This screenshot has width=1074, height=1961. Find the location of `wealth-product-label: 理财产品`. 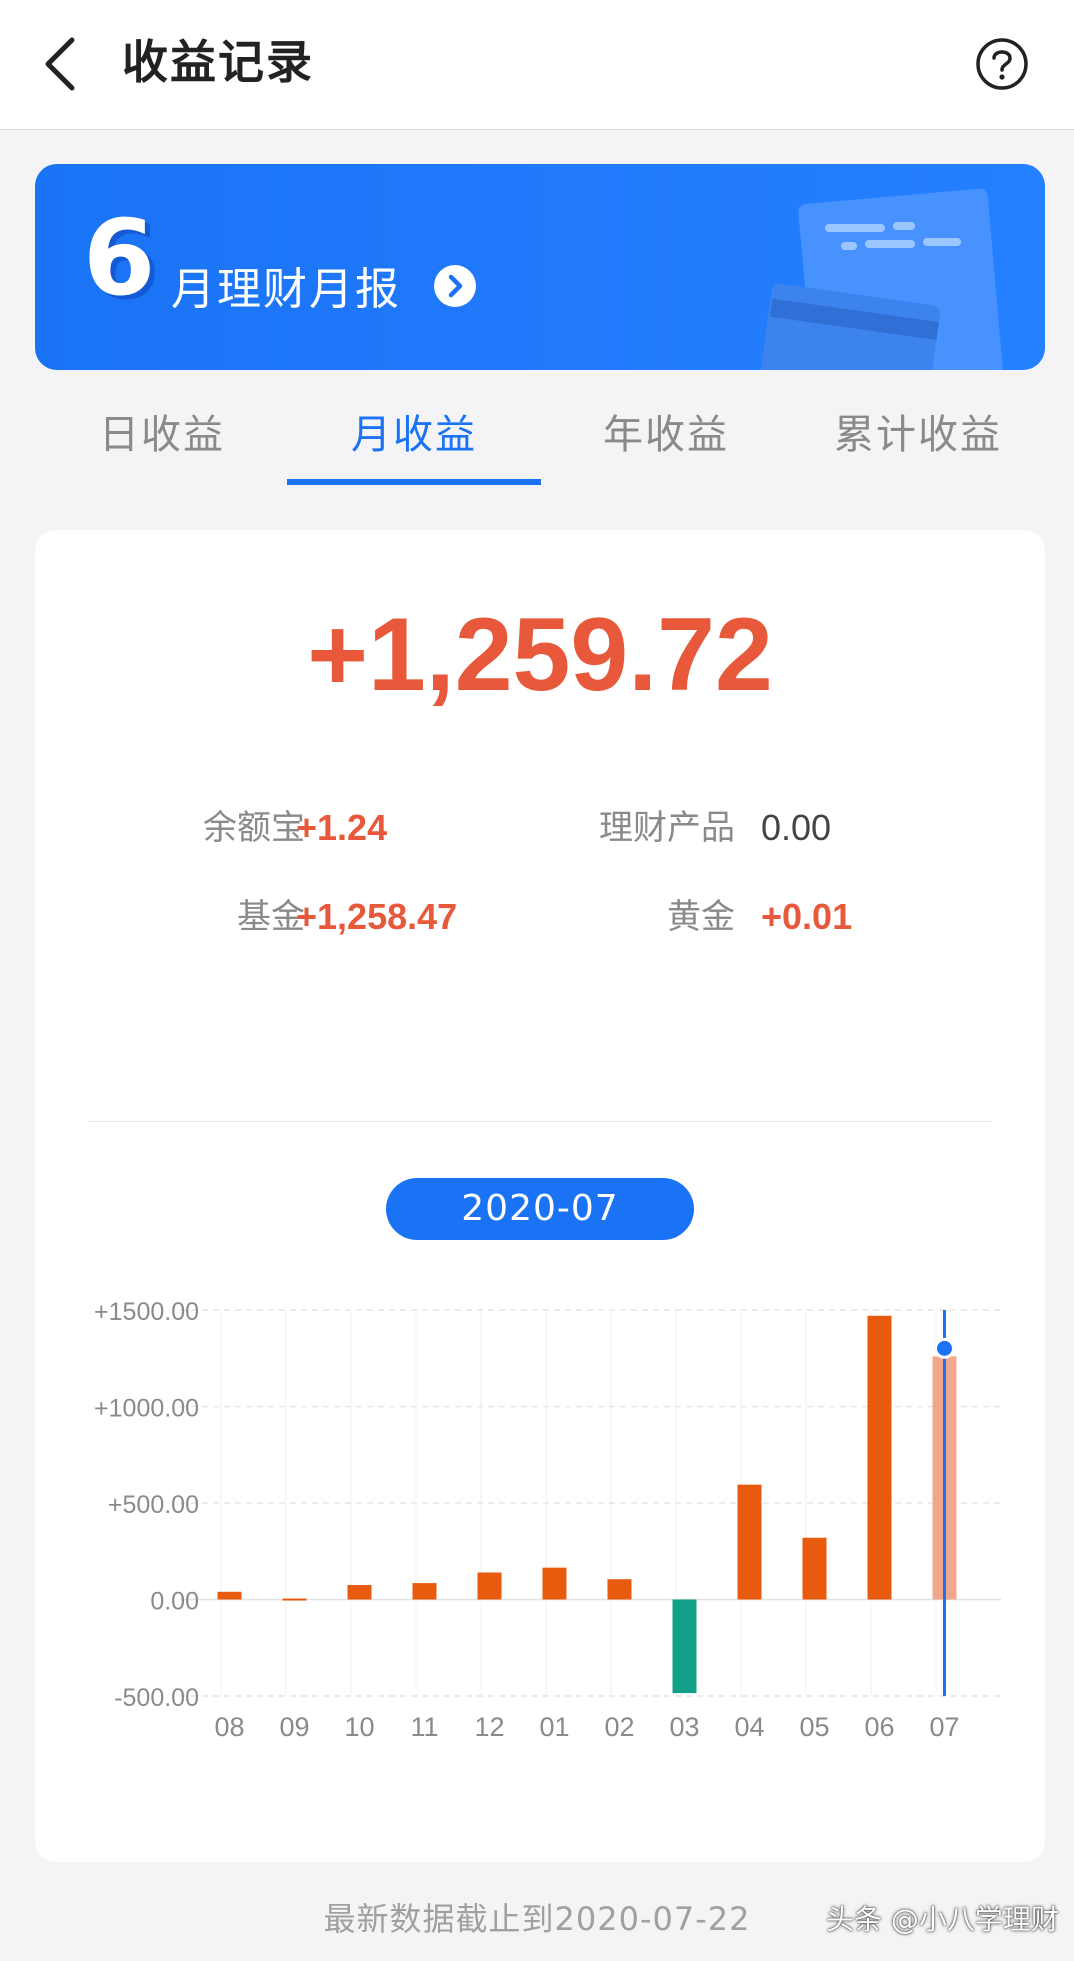

wealth-product-label: 理财产品 is located at coordinates (667, 828).